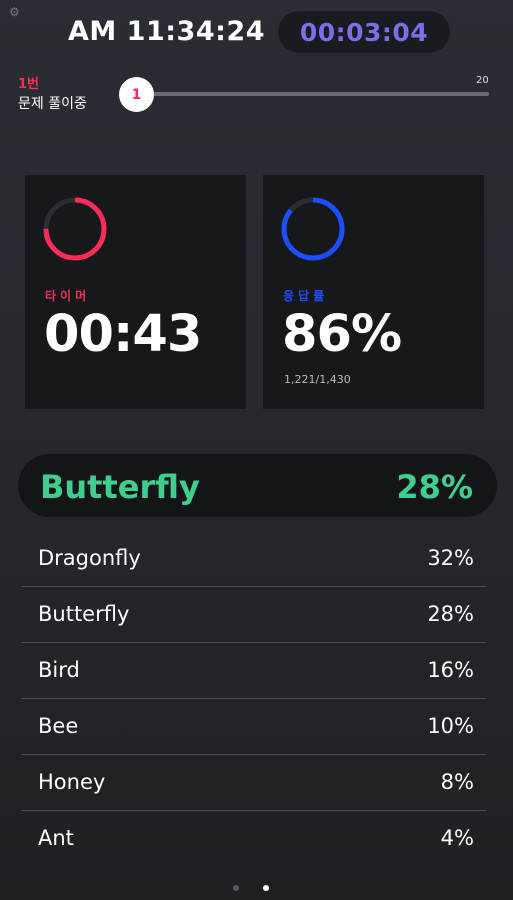 Image resolution: width=513 pixels, height=900 pixels. Describe the element at coordinates (457, 838) in the screenshot. I see `answer-percent: 4%` at that location.